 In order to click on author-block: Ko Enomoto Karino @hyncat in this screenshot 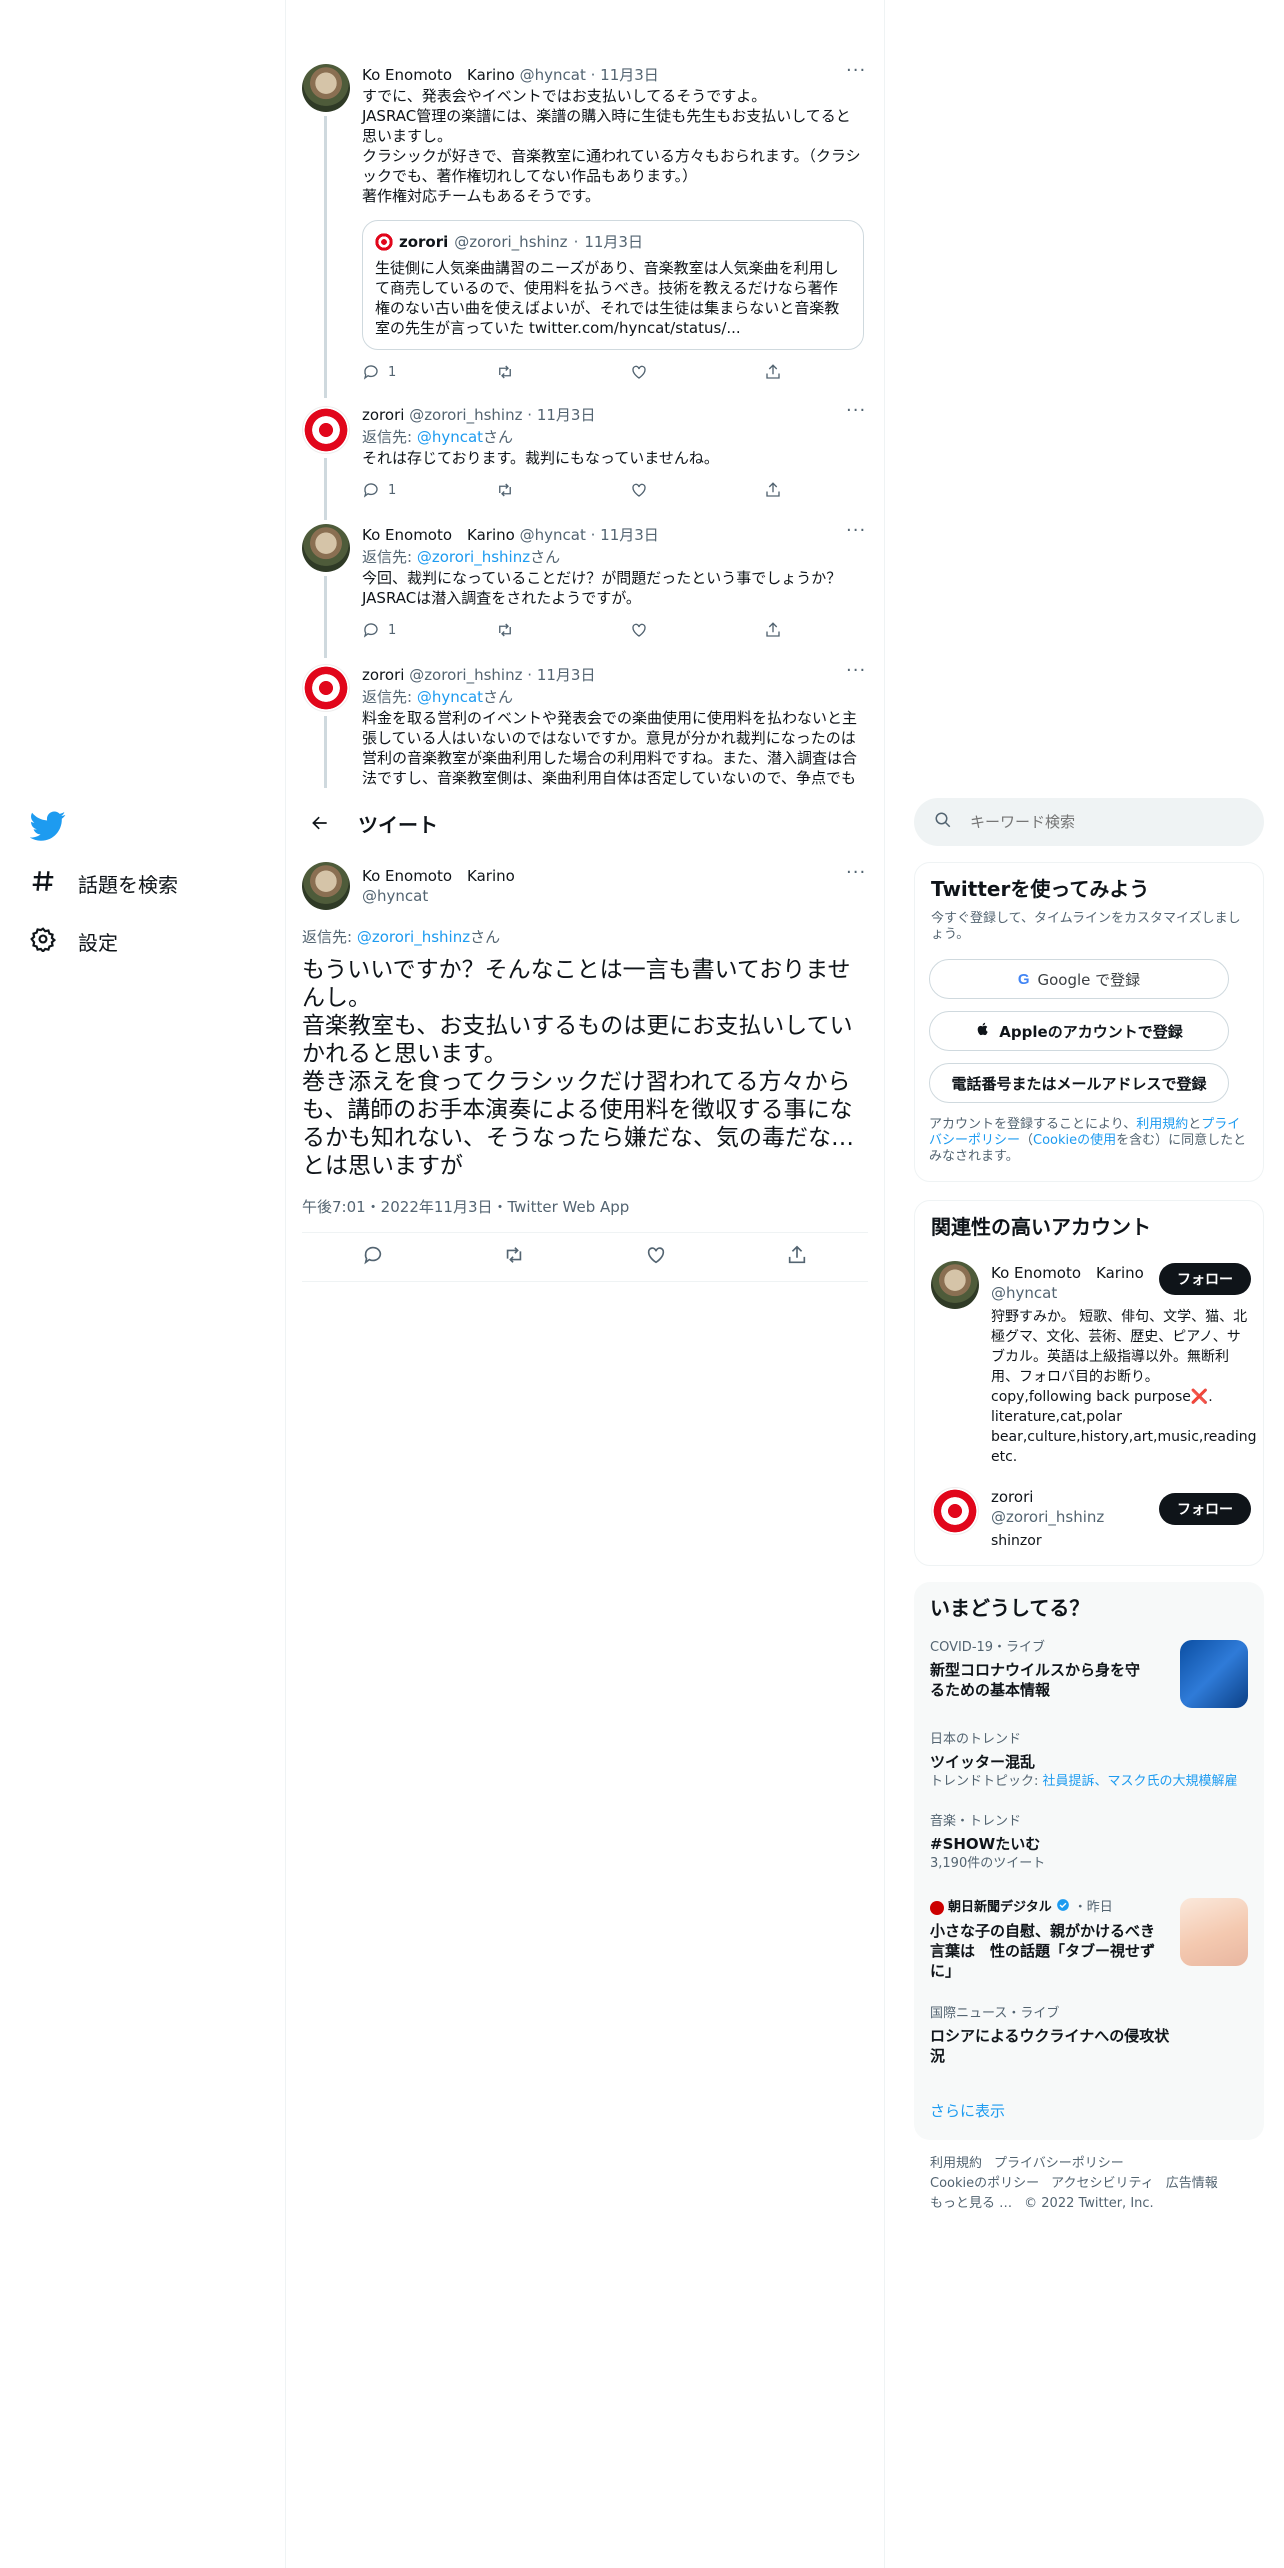, I will do `click(438, 886)`.